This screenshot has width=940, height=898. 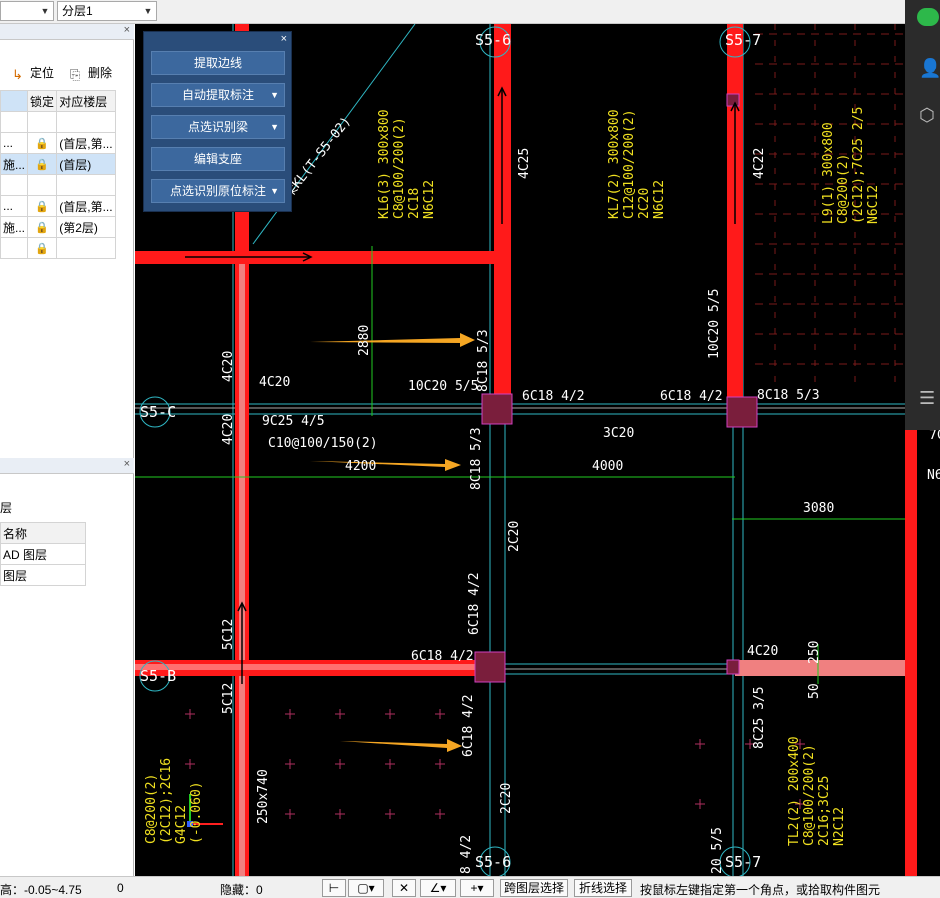 What do you see at coordinates (477, 888) in the screenshot?
I see `dynamic-input-toggle: +▾` at bounding box center [477, 888].